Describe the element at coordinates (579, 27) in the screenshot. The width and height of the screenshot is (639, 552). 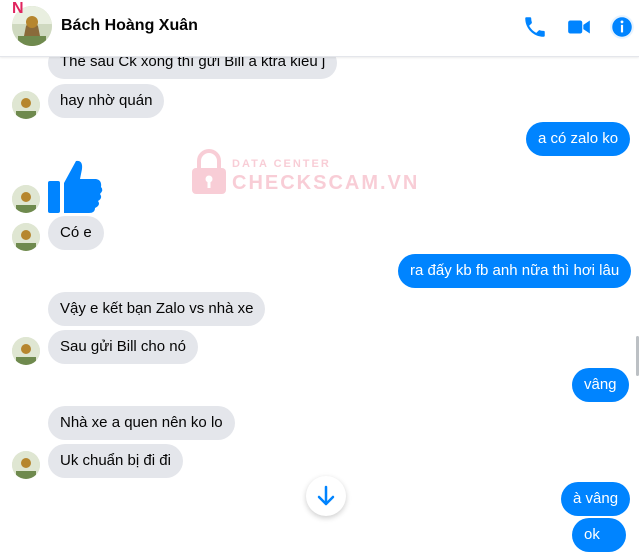
I see `video-call-icon` at that location.